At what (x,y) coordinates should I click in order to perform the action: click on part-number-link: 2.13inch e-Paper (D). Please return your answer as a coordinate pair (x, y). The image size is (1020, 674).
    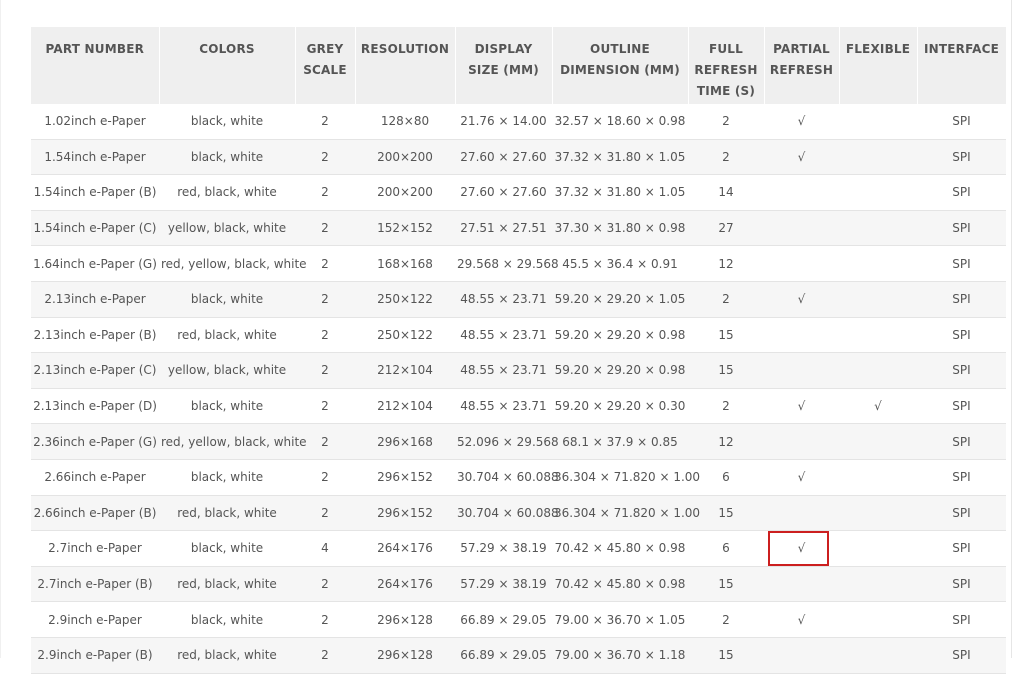
    Looking at the image, I should click on (95, 406).